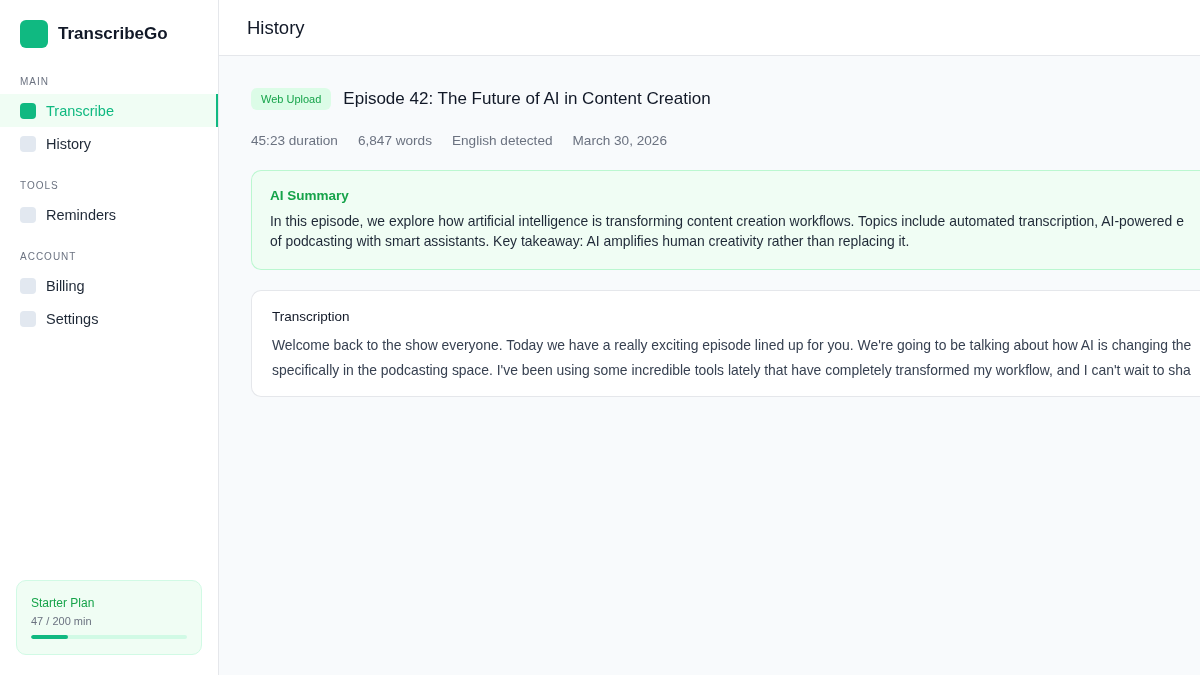 This screenshot has width=1200, height=675. I want to click on transcription-text: Welcome back to the show everyone. Today we have a really exciting episode lined up for you. We're going to be talking about how AI is changing the specifically in the podcasting space. I've been using some incredible tools lately that have completely transformed my workflow, and I can't wait to sha, so click(732, 358).